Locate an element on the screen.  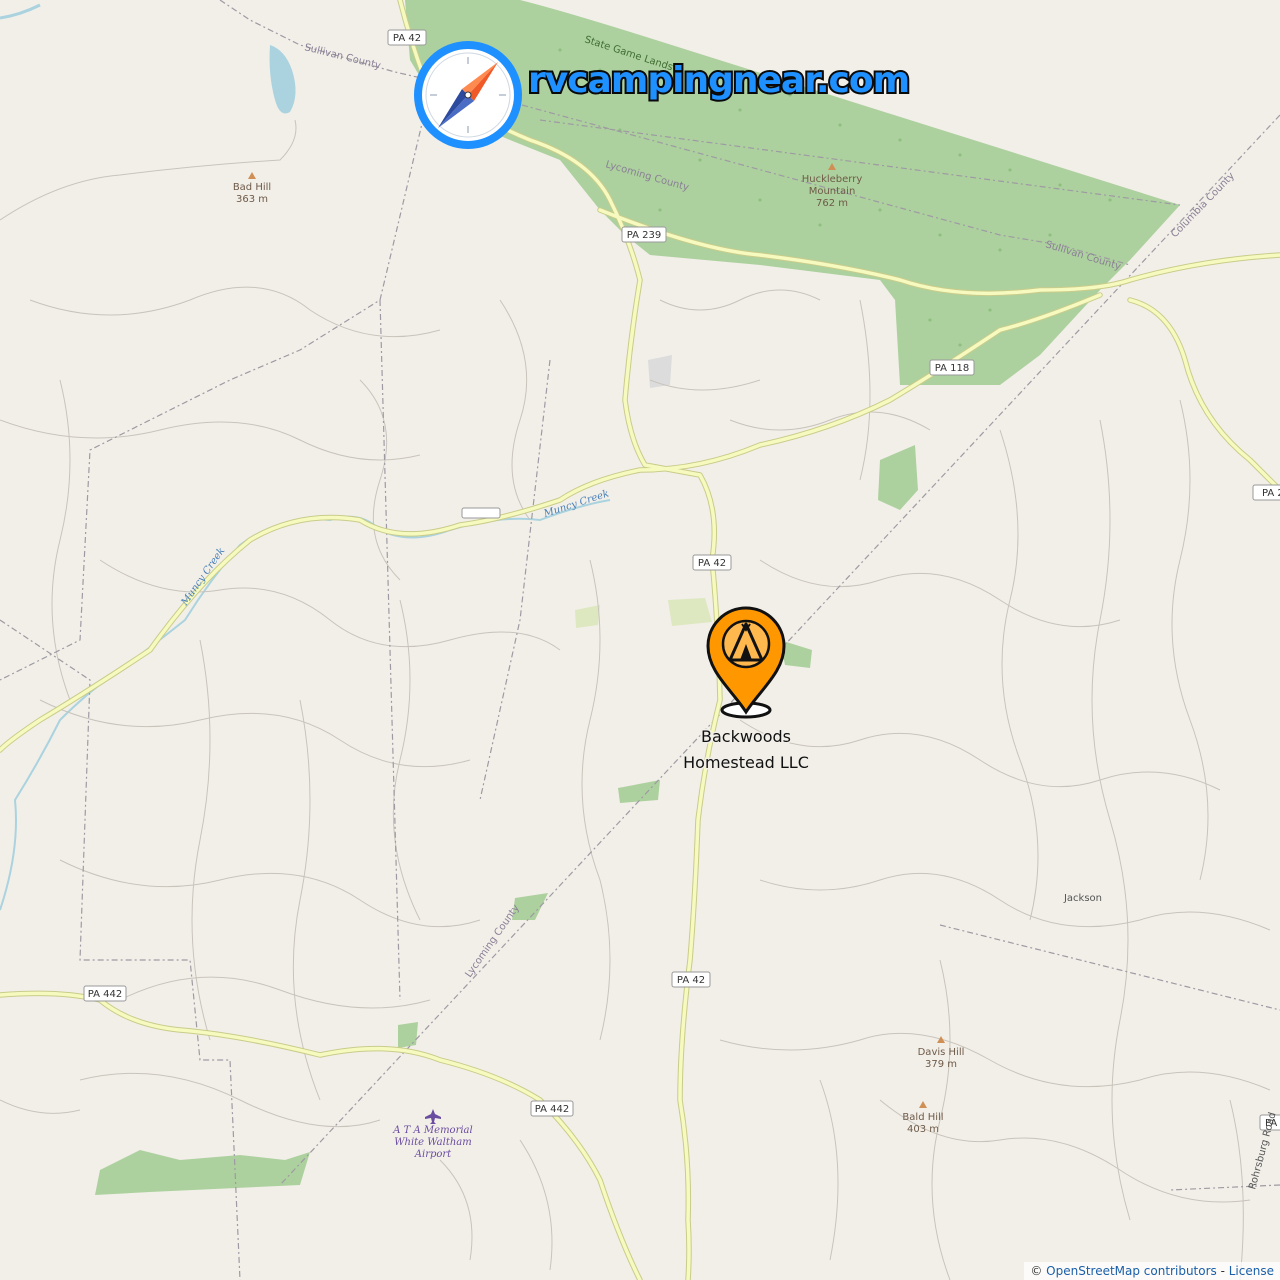
road-shield-pa239: PA 239 is located at coordinates (644, 234).